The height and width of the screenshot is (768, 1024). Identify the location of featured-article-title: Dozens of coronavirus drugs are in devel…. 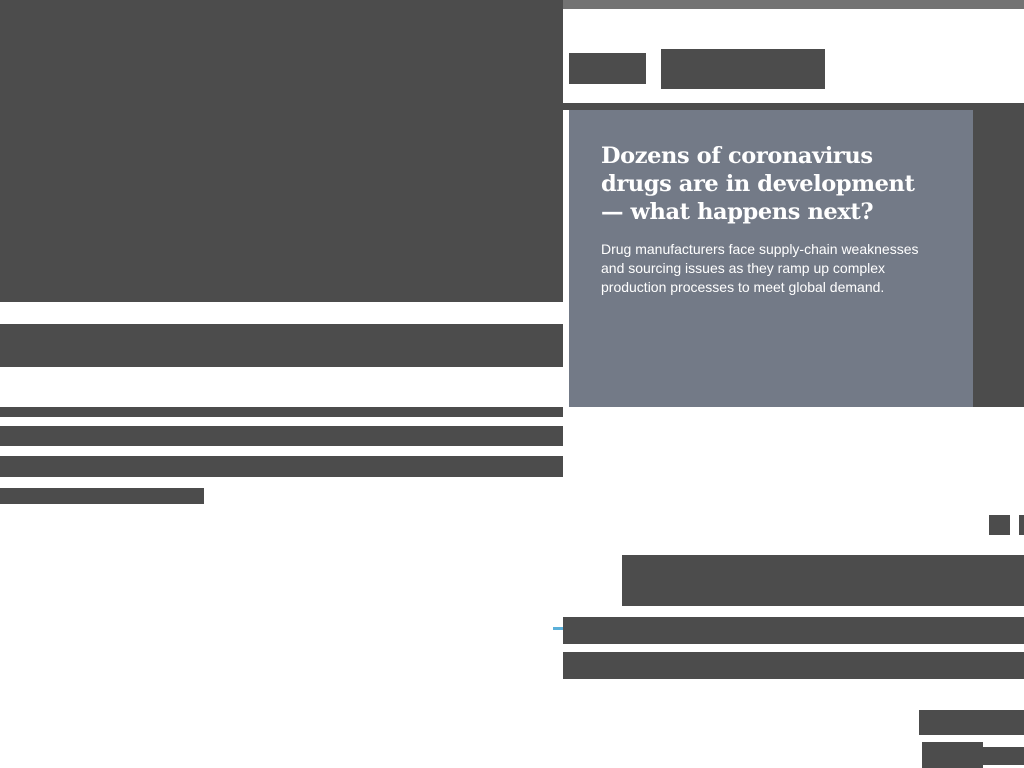
(771, 184).